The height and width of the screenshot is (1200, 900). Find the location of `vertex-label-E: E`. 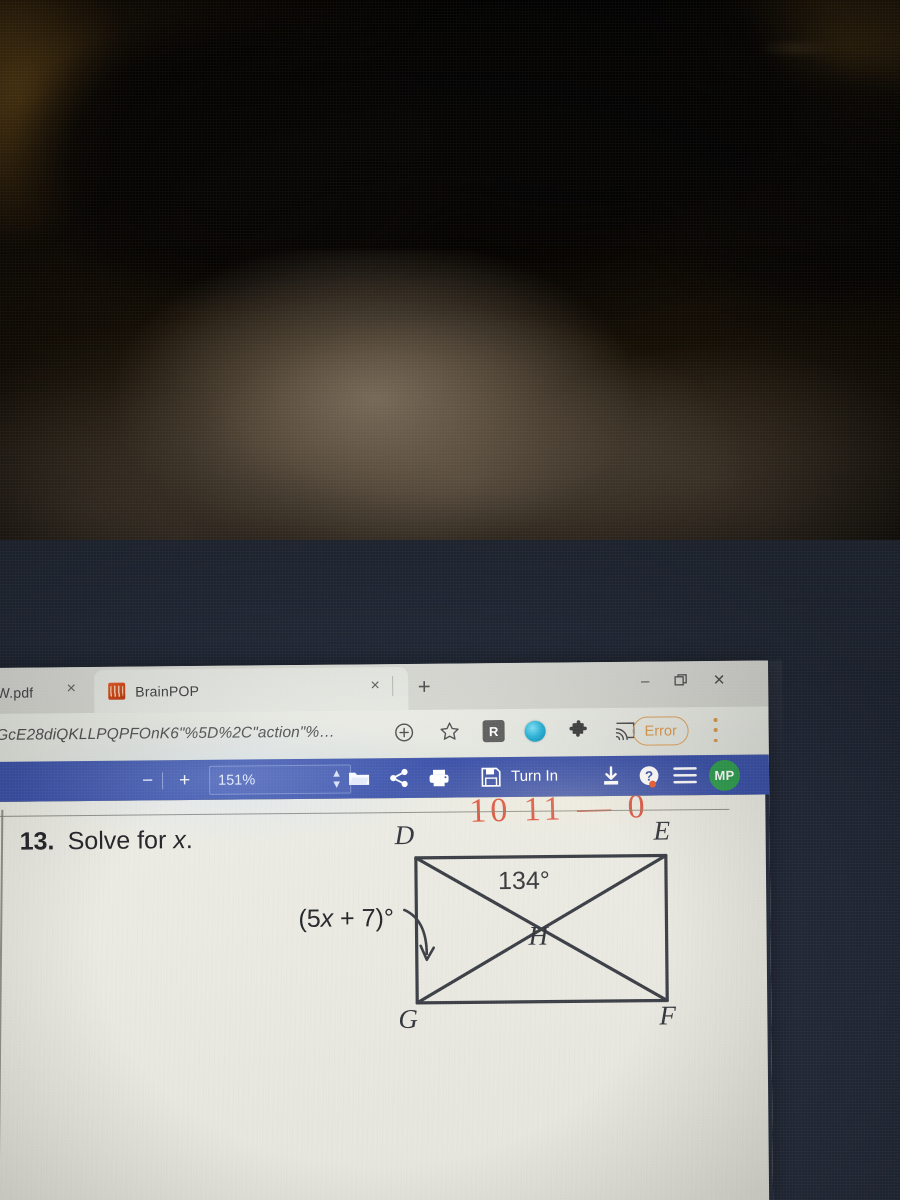

vertex-label-E: E is located at coordinates (662, 830).